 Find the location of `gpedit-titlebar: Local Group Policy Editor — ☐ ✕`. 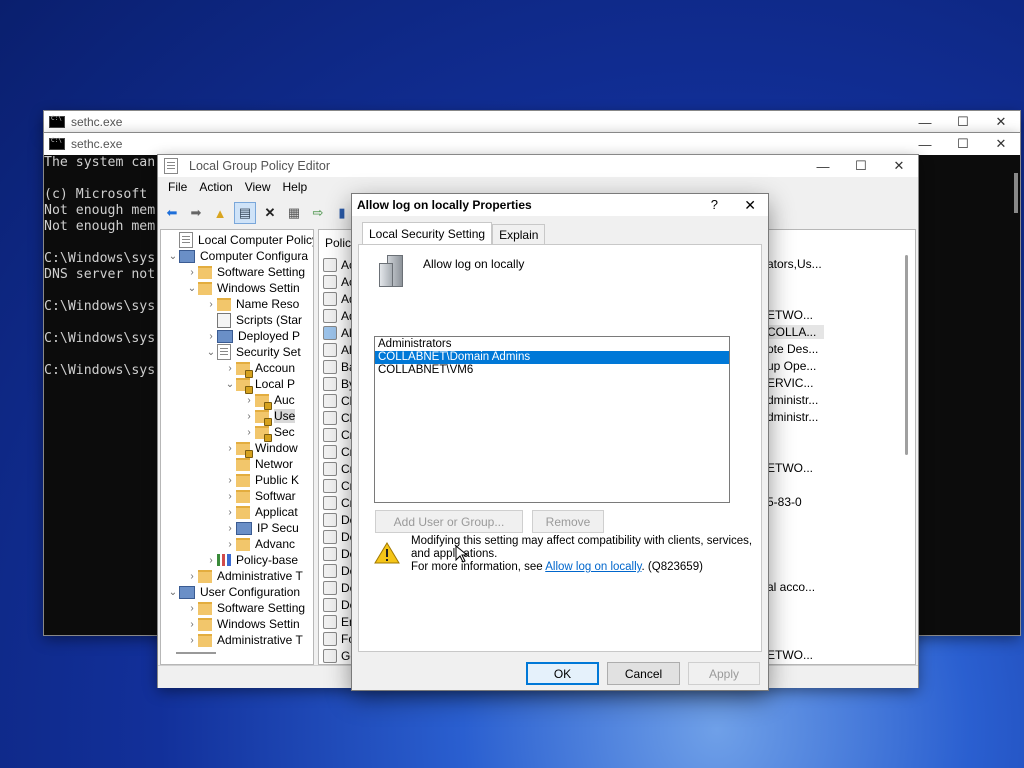

gpedit-titlebar: Local Group Policy Editor — ☐ ✕ is located at coordinates (538, 166).